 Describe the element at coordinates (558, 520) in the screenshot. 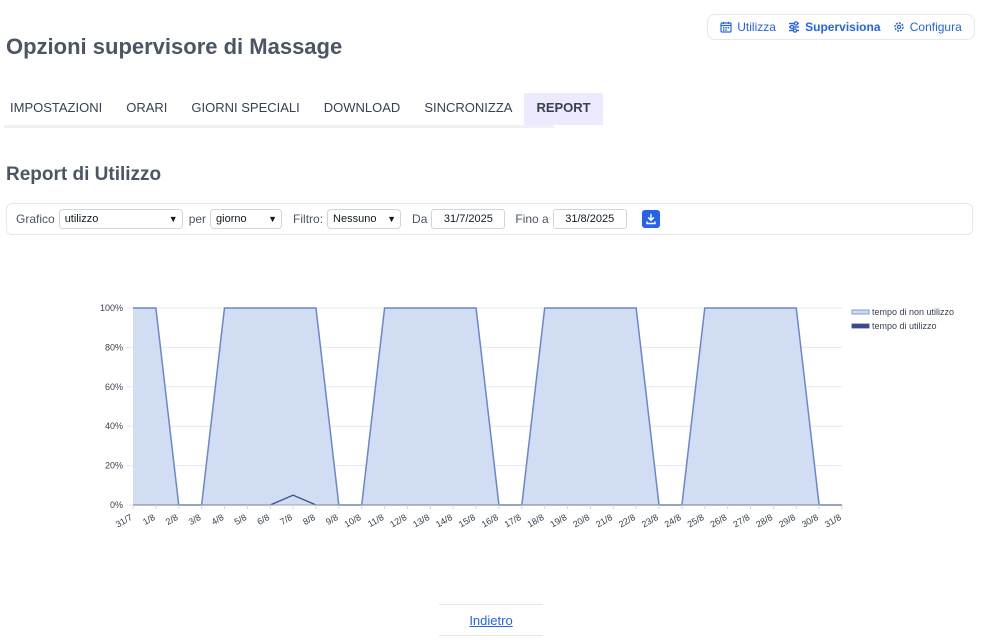

I see `x-tick-label: 19/8` at that location.